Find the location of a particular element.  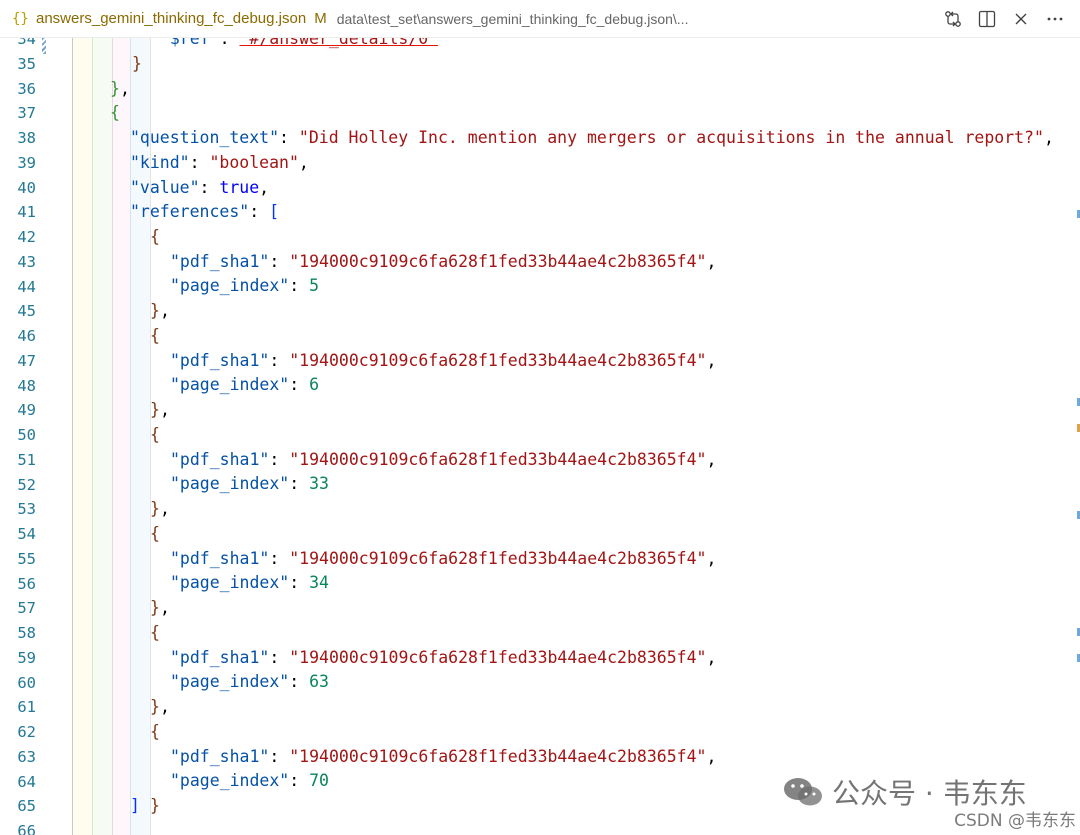

code-line: "page_index": 70 is located at coordinates (249, 781).